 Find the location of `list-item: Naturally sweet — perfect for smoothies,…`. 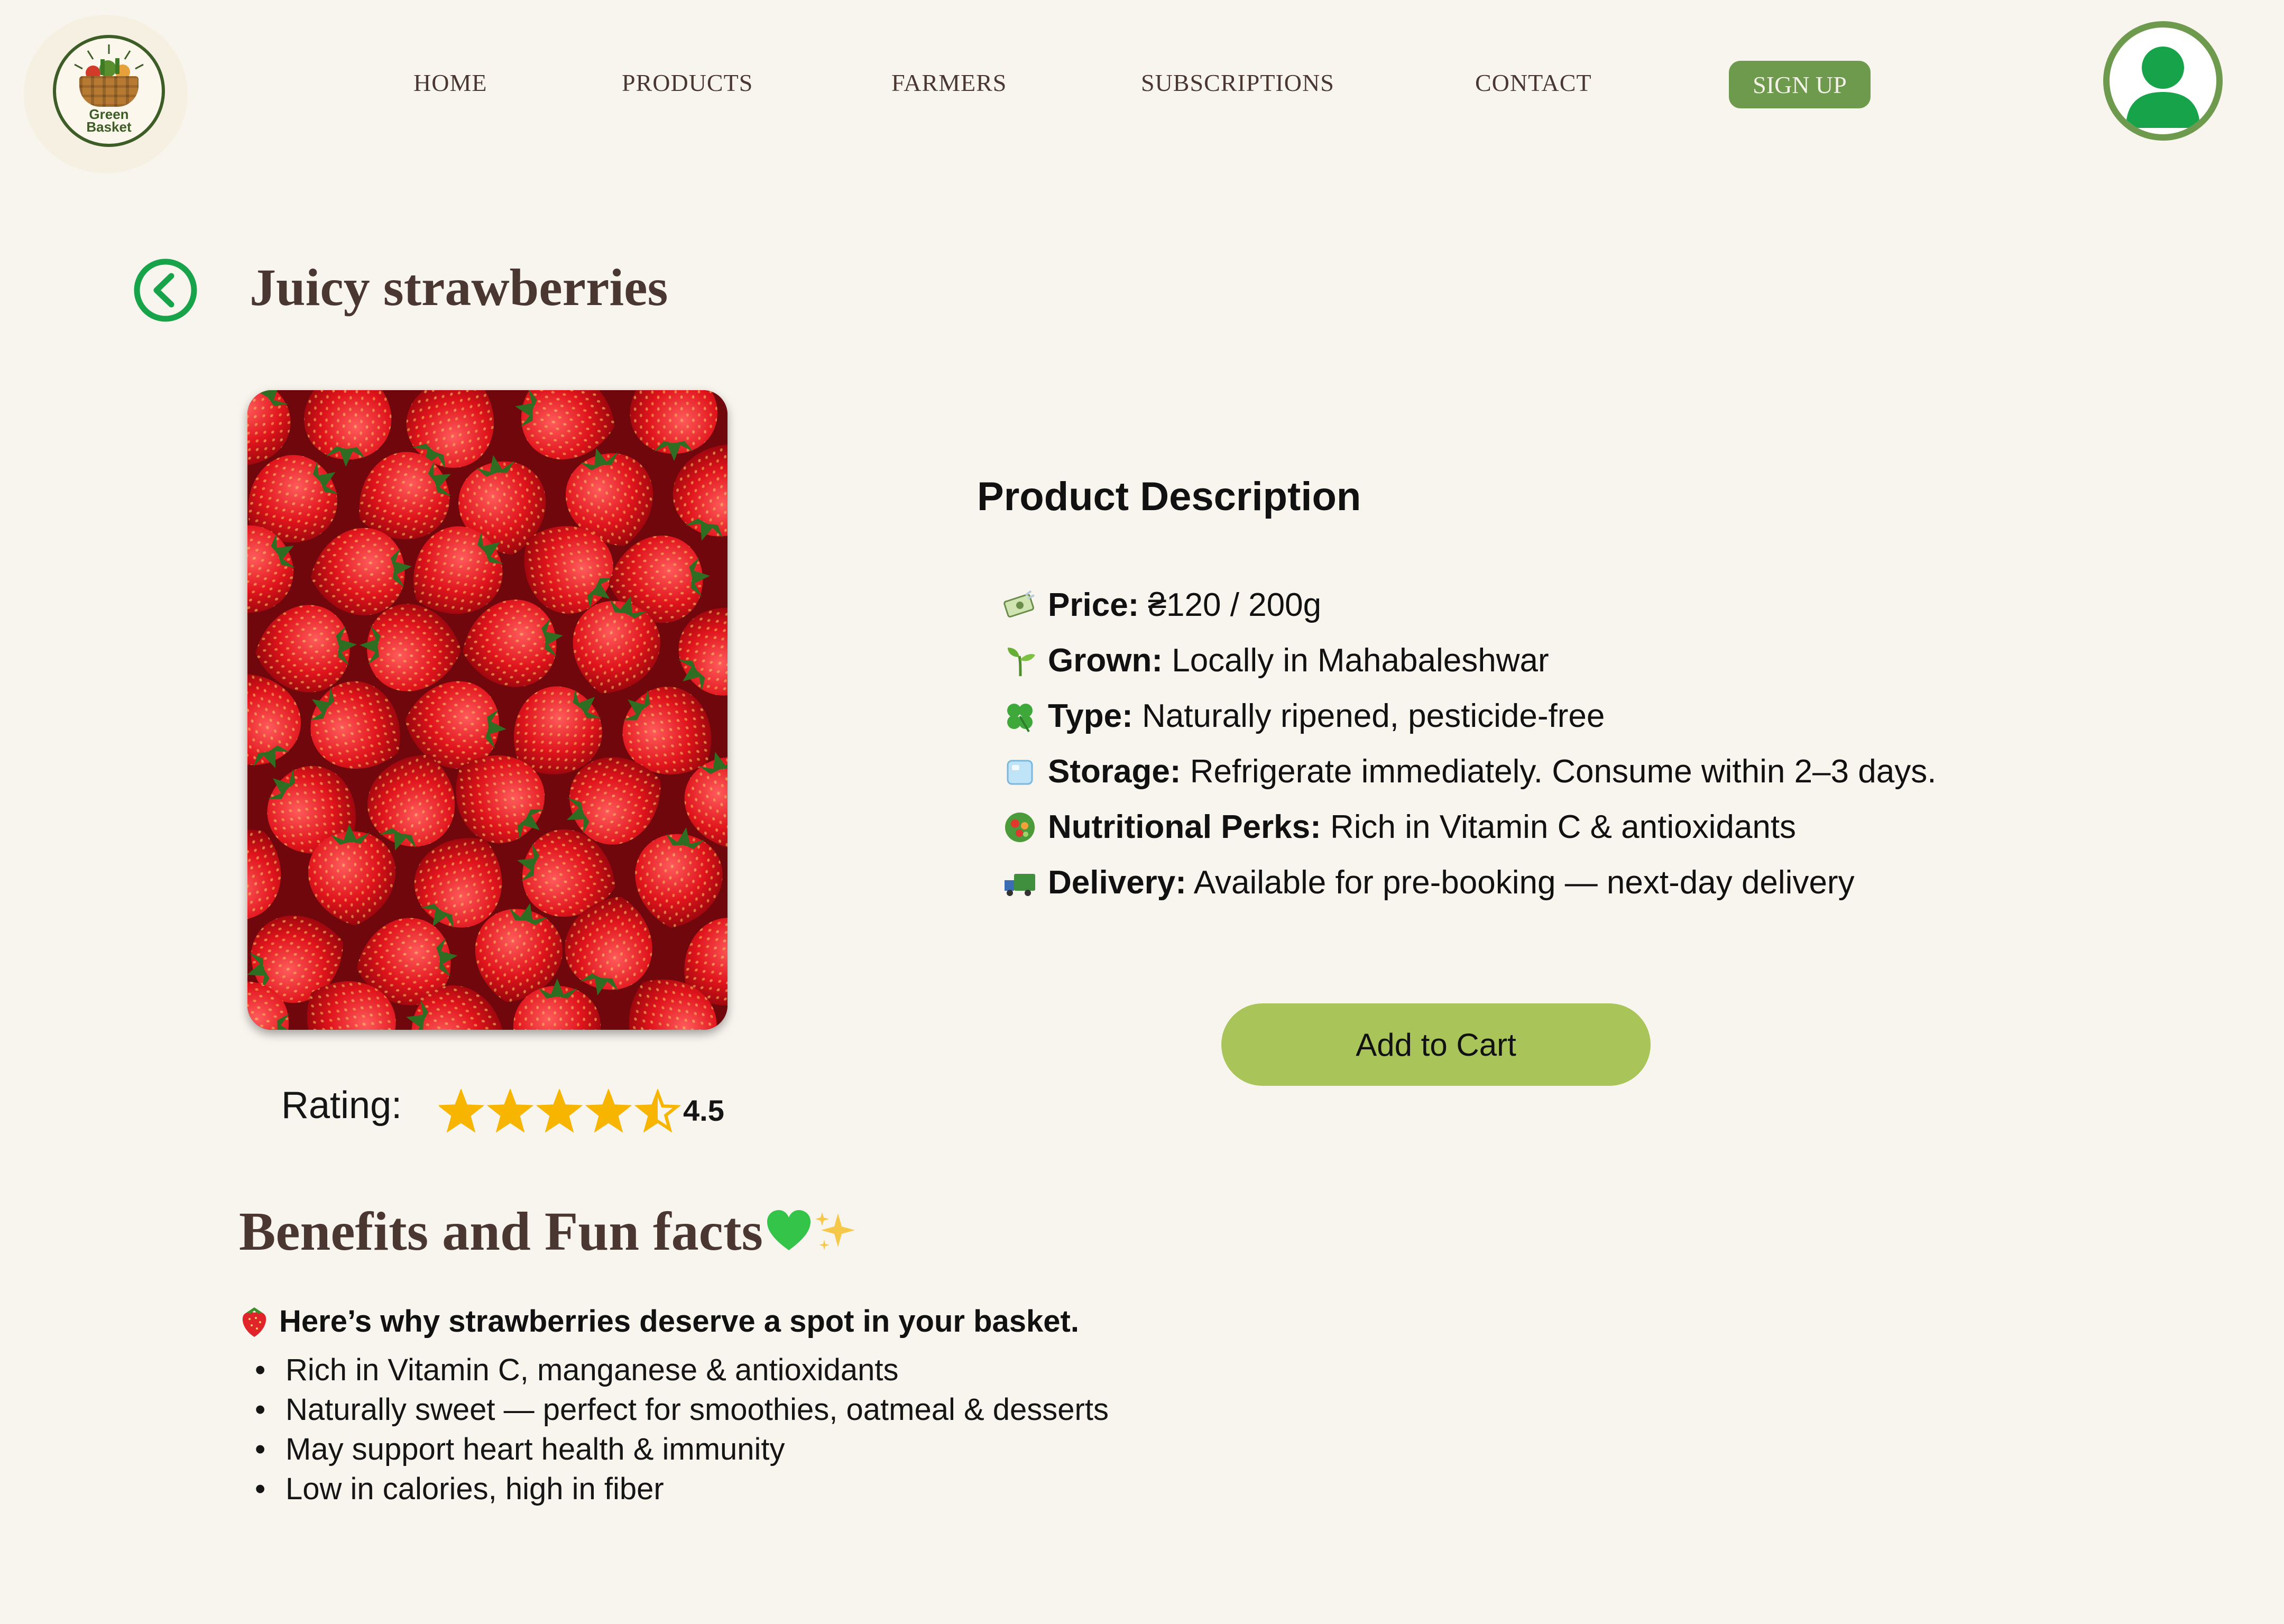

list-item: Naturally sweet — perfect for smoothies,… is located at coordinates (836, 1412).